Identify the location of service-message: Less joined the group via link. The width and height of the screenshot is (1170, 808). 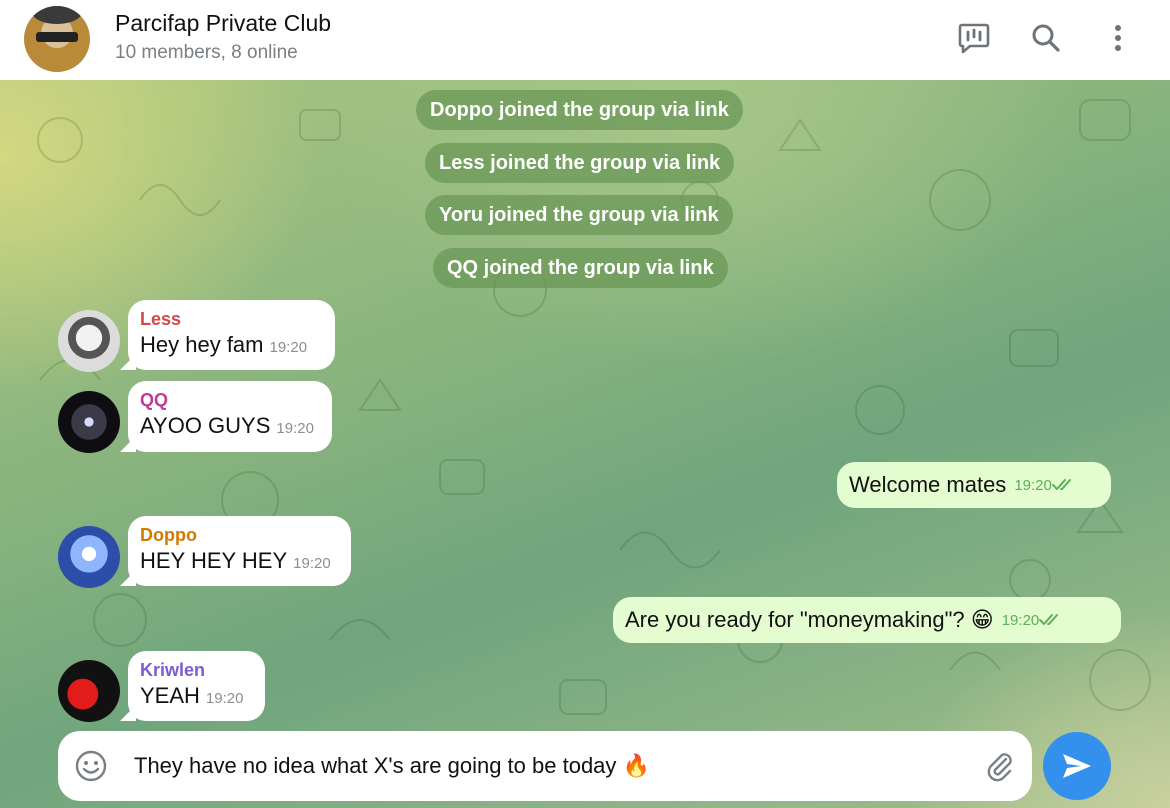
(580, 163).